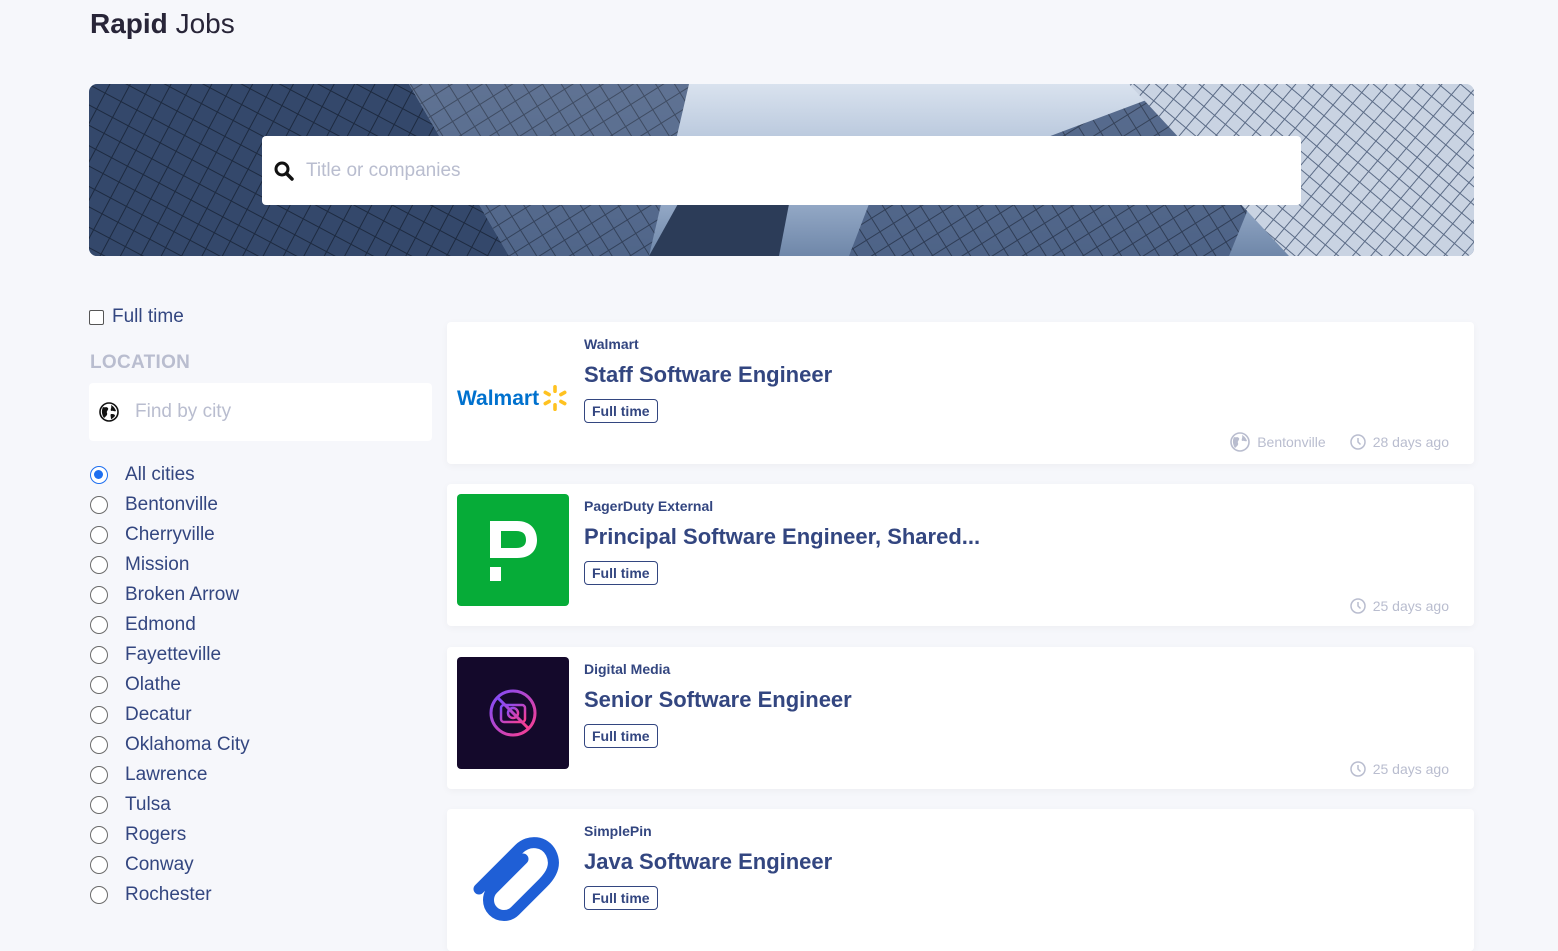 Image resolution: width=1558 pixels, height=951 pixels. Describe the element at coordinates (1410, 442) in the screenshot. I see `posted-text: 28 days ago` at that location.